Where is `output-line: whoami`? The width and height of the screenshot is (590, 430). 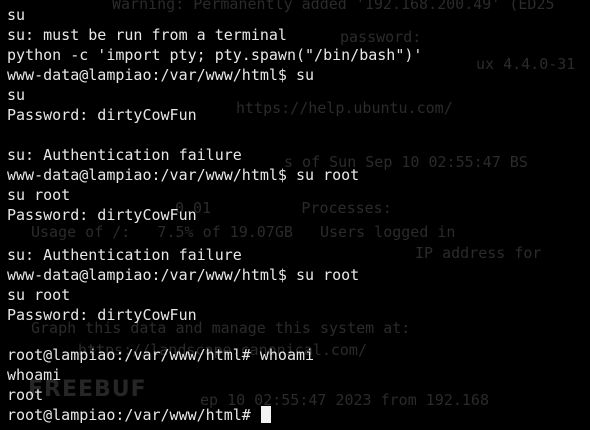
output-line: whoami is located at coordinates (34, 375).